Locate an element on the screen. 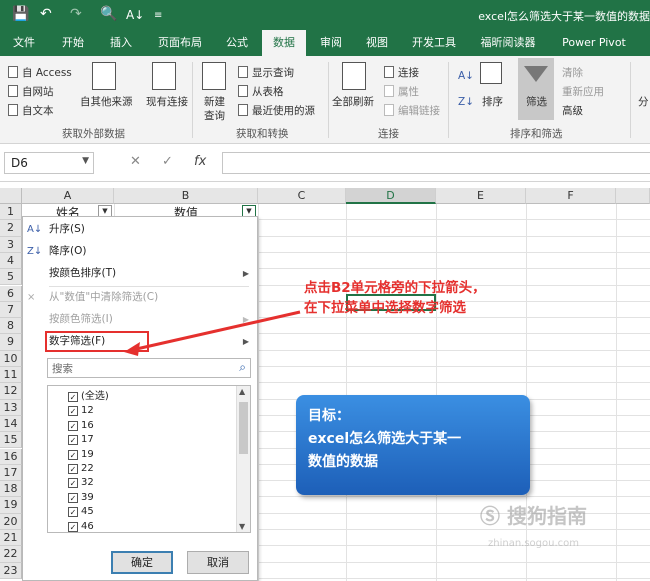 This screenshot has width=650, height=581. tab-file: 文件 is located at coordinates (24, 43).